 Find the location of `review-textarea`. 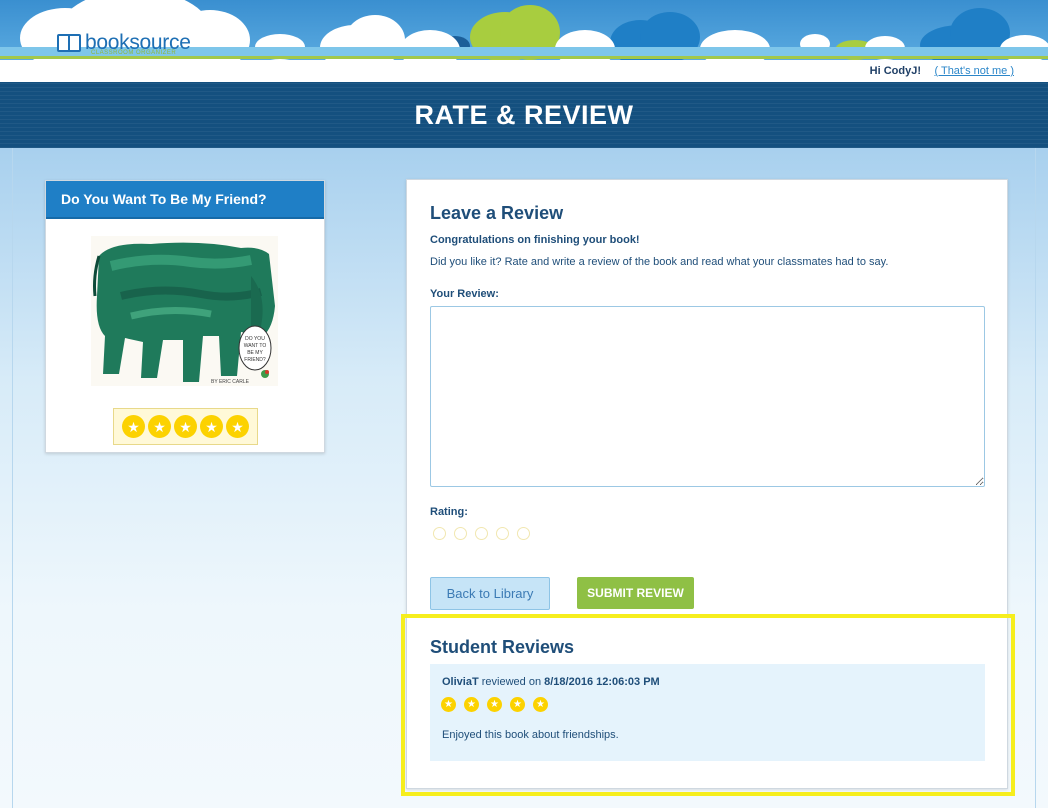

review-textarea is located at coordinates (707, 396).